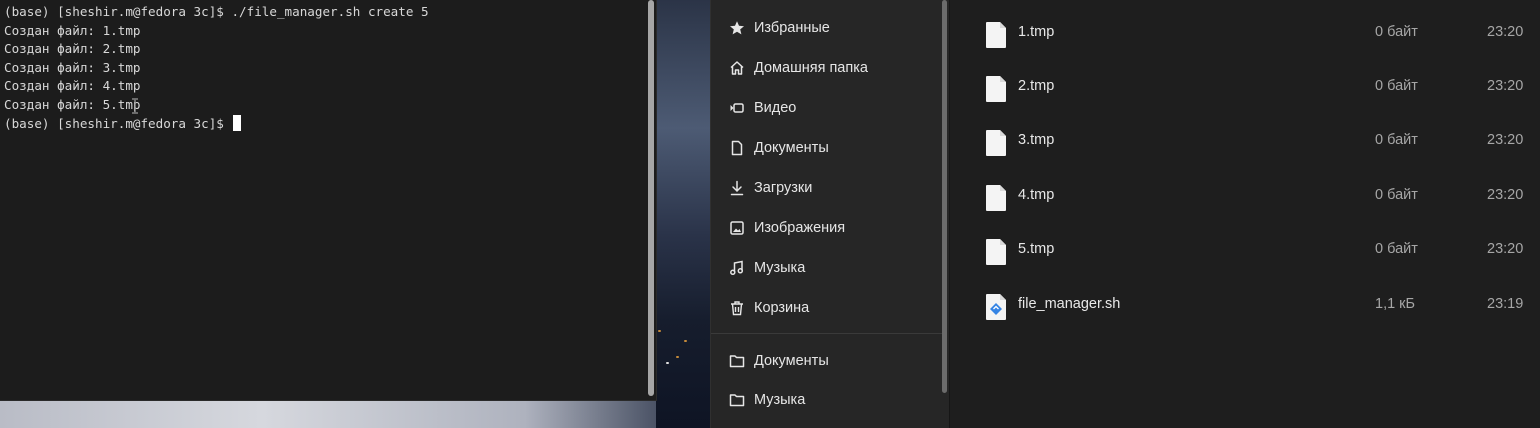 This screenshot has width=1540, height=428. What do you see at coordinates (737, 268) in the screenshot?
I see `music-icon` at bounding box center [737, 268].